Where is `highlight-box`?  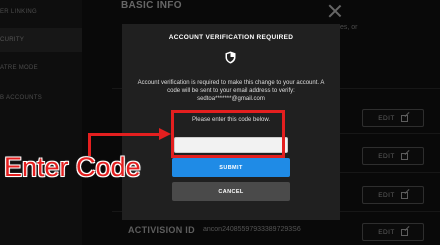
highlight-box is located at coordinates (228, 134).